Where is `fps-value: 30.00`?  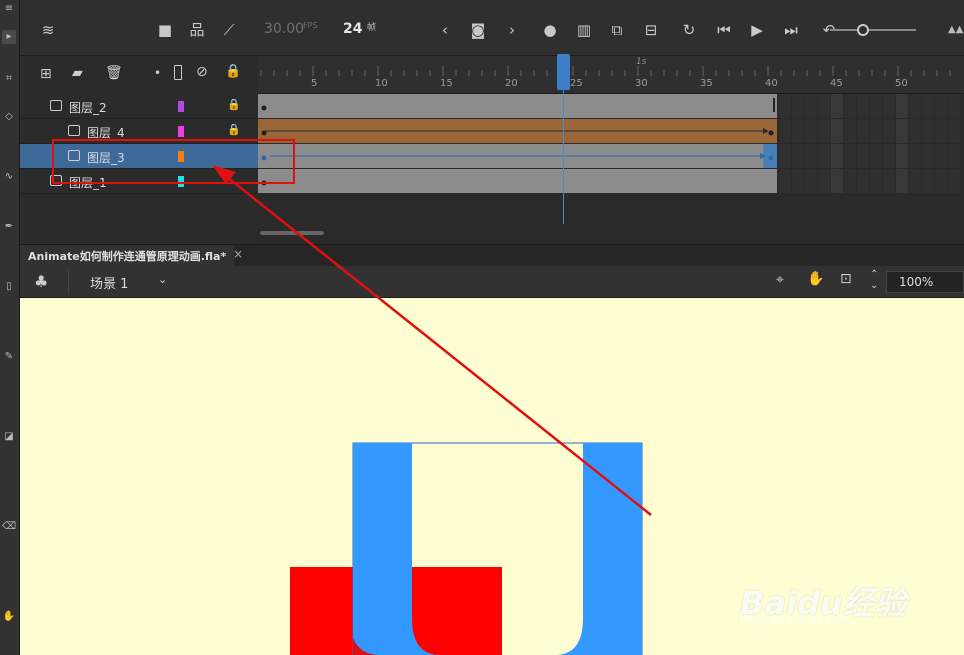
fps-value: 30.00 is located at coordinates (284, 29).